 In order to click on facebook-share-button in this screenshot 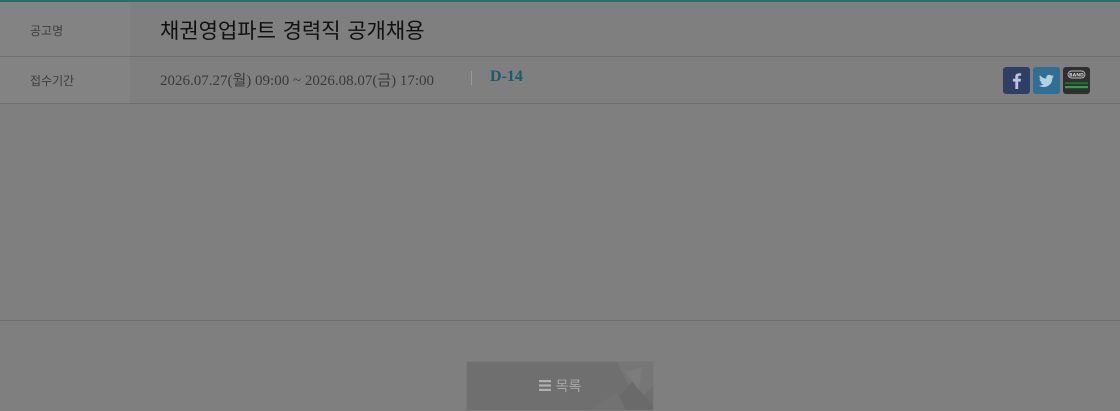, I will do `click(1016, 80)`.